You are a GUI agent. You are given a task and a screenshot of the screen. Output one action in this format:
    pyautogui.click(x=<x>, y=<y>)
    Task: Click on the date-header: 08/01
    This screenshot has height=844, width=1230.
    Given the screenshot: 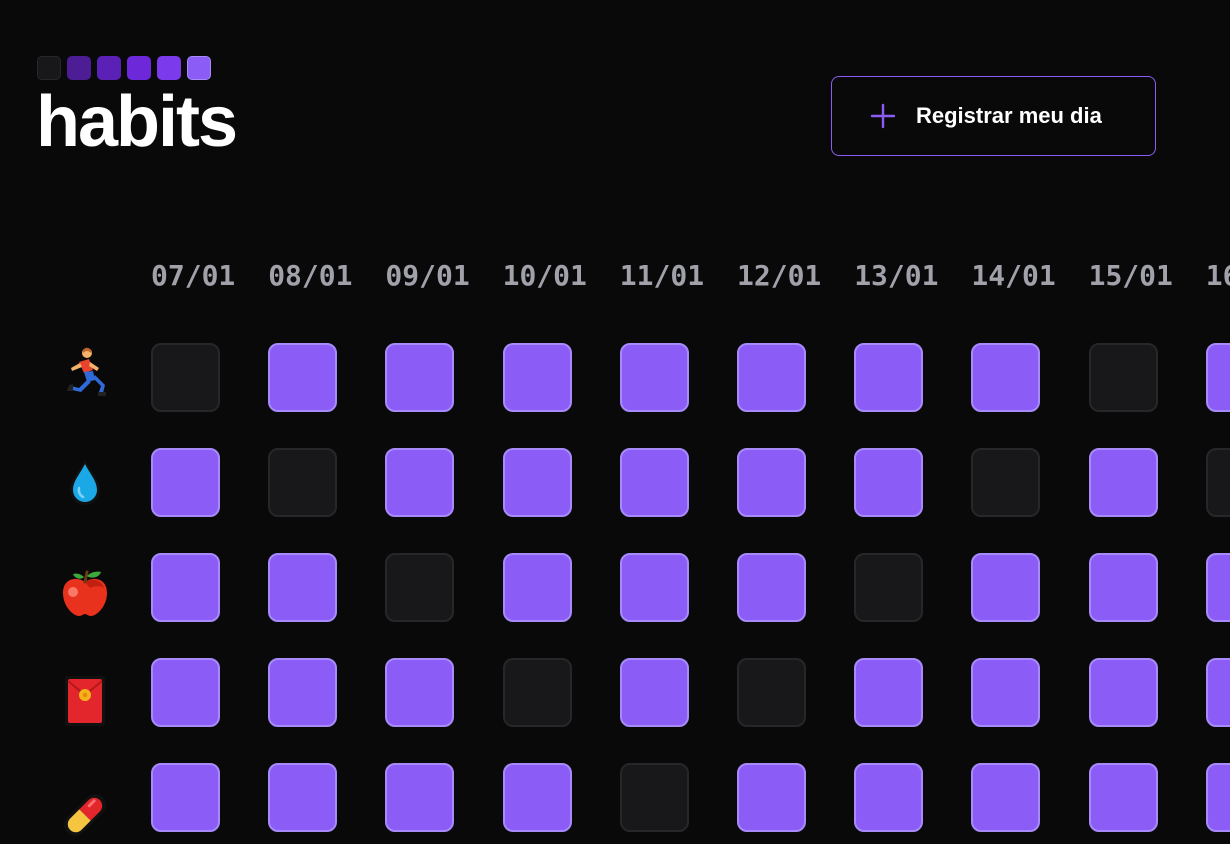 What is the action you would take?
    pyautogui.click(x=310, y=275)
    